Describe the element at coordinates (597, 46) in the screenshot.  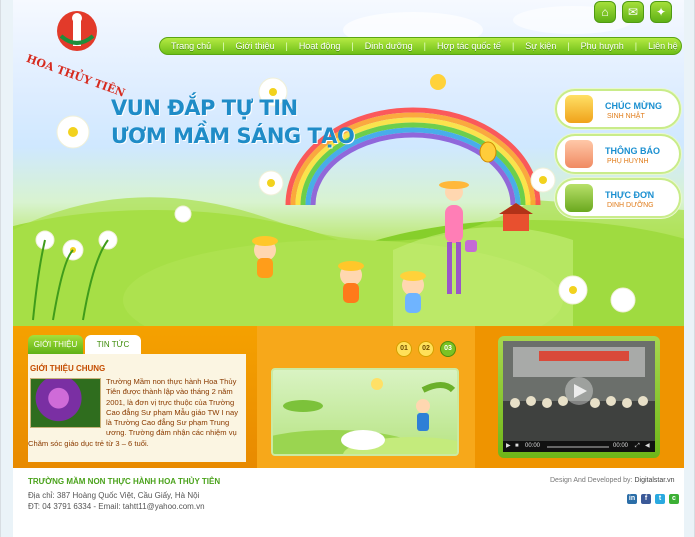
I see `nav-item-parents: Phụ huynh` at that location.